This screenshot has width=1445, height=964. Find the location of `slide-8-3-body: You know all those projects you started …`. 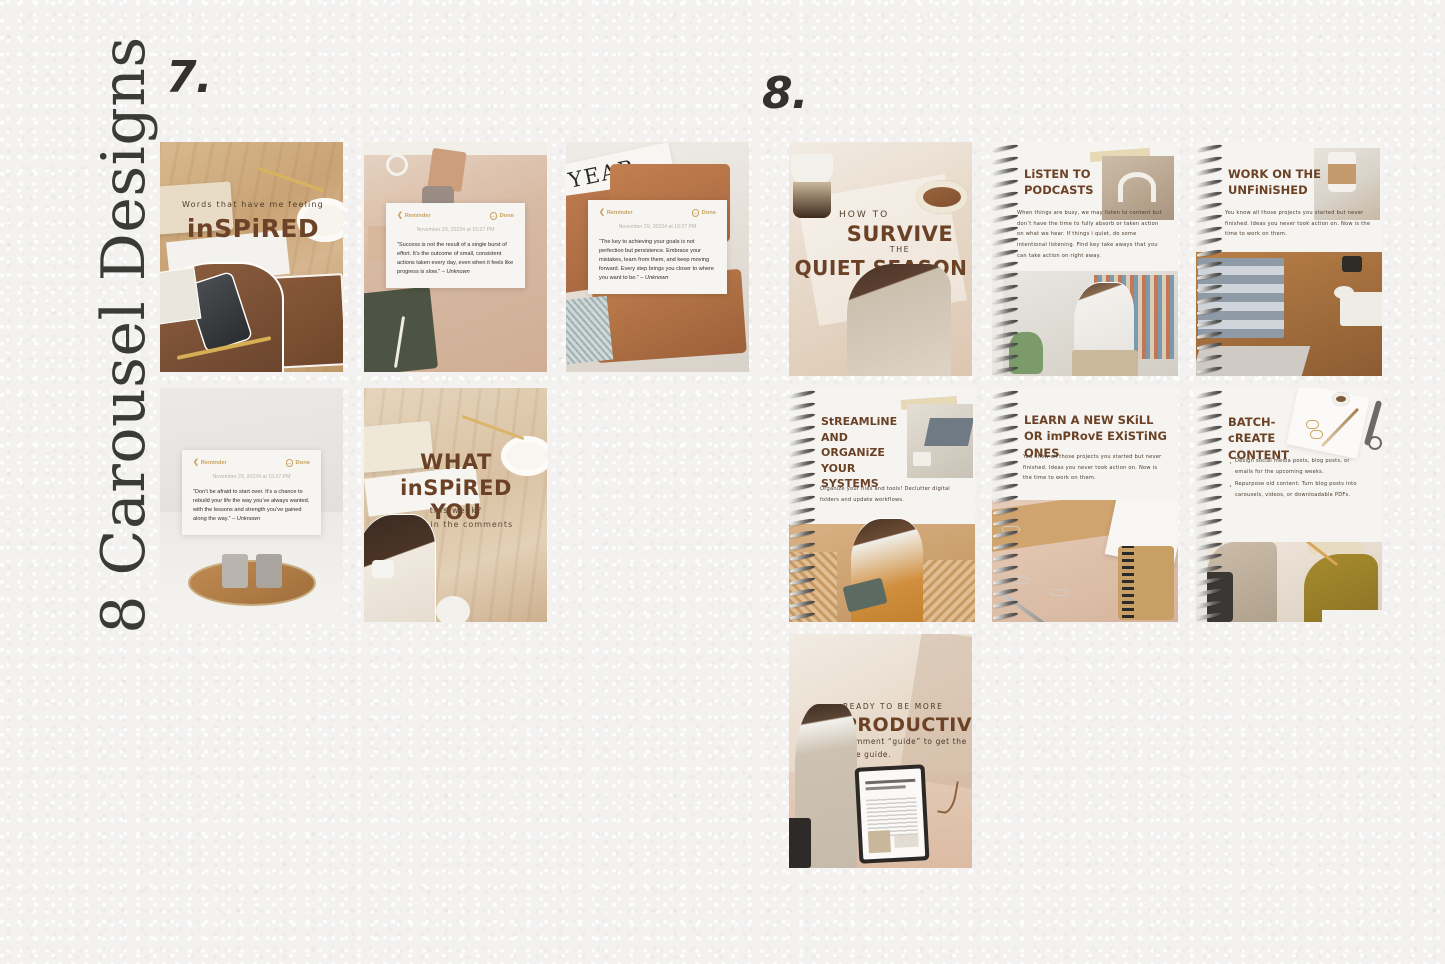

slide-8-3-body: You know all those projects you started … is located at coordinates (1298, 224).